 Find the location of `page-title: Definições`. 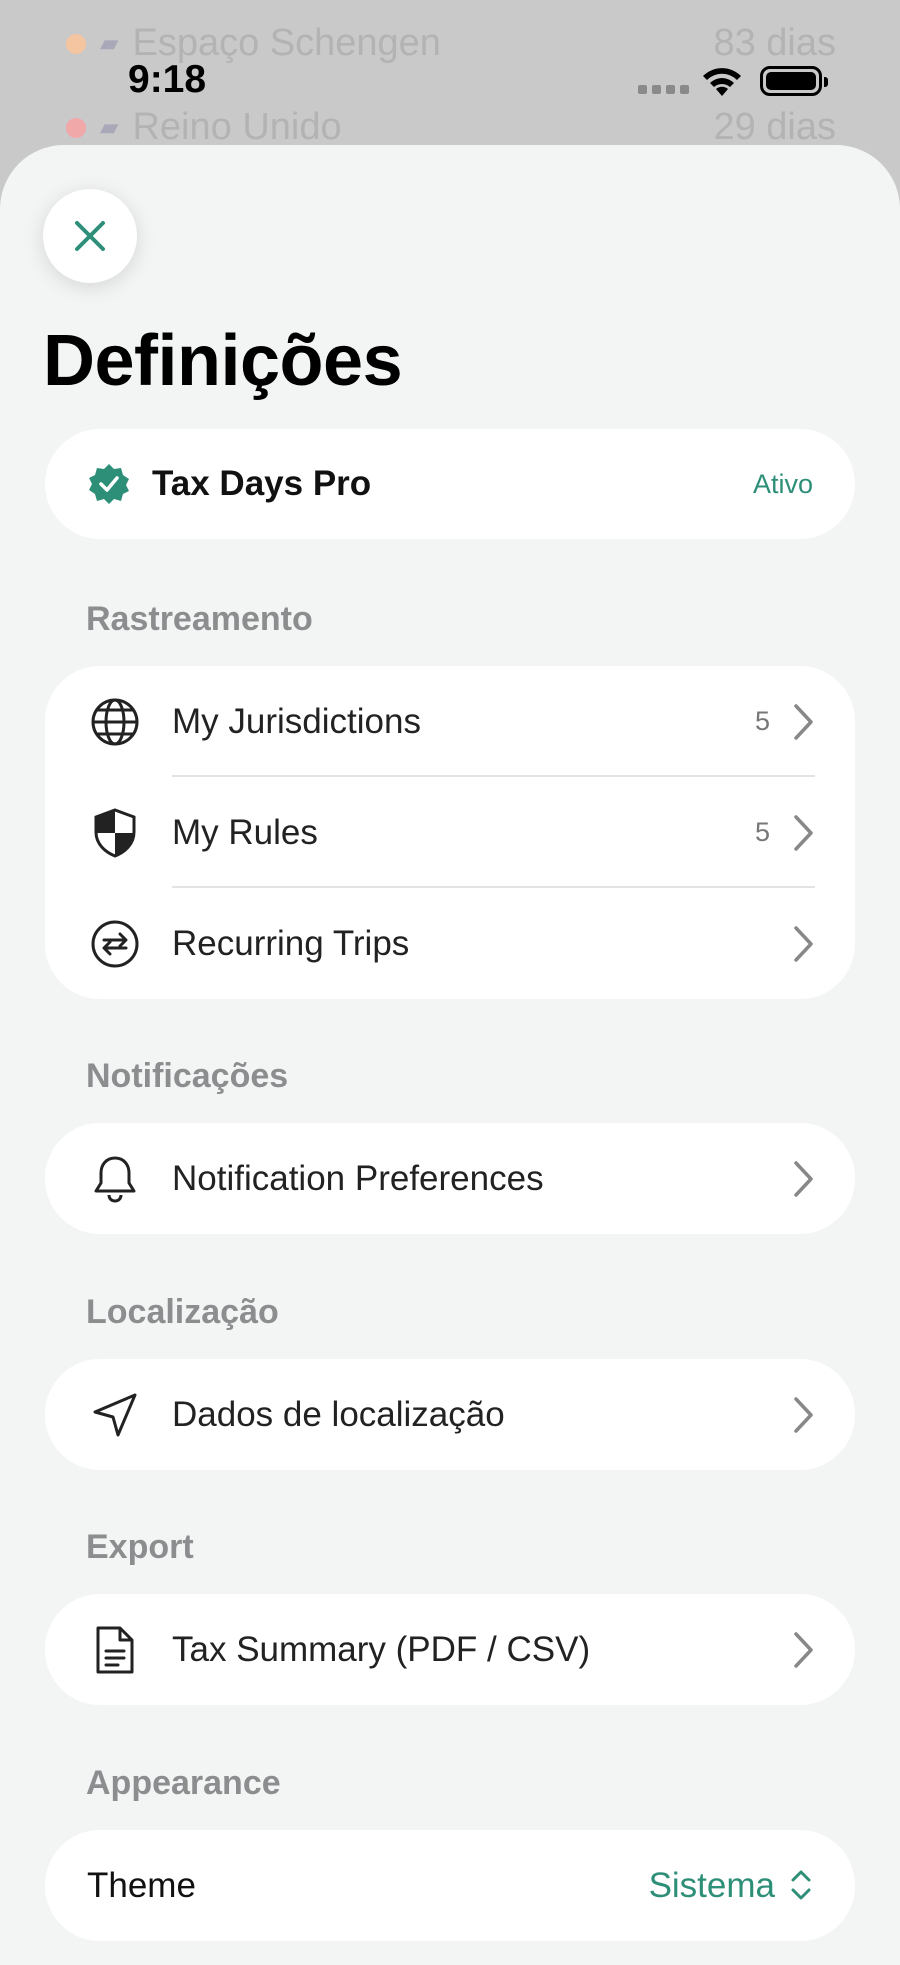

page-title: Definições is located at coordinates (223, 361).